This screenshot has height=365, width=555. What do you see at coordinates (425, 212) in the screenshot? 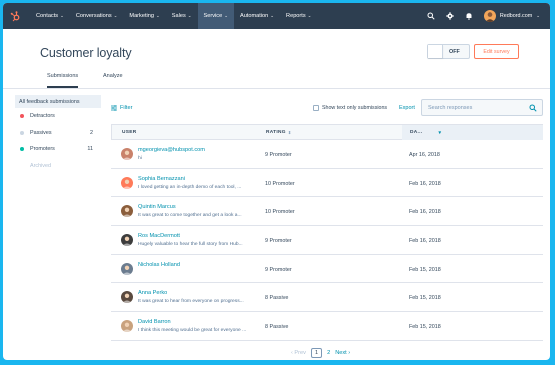
I see `submission-date: Feb 16, 2018` at bounding box center [425, 212].